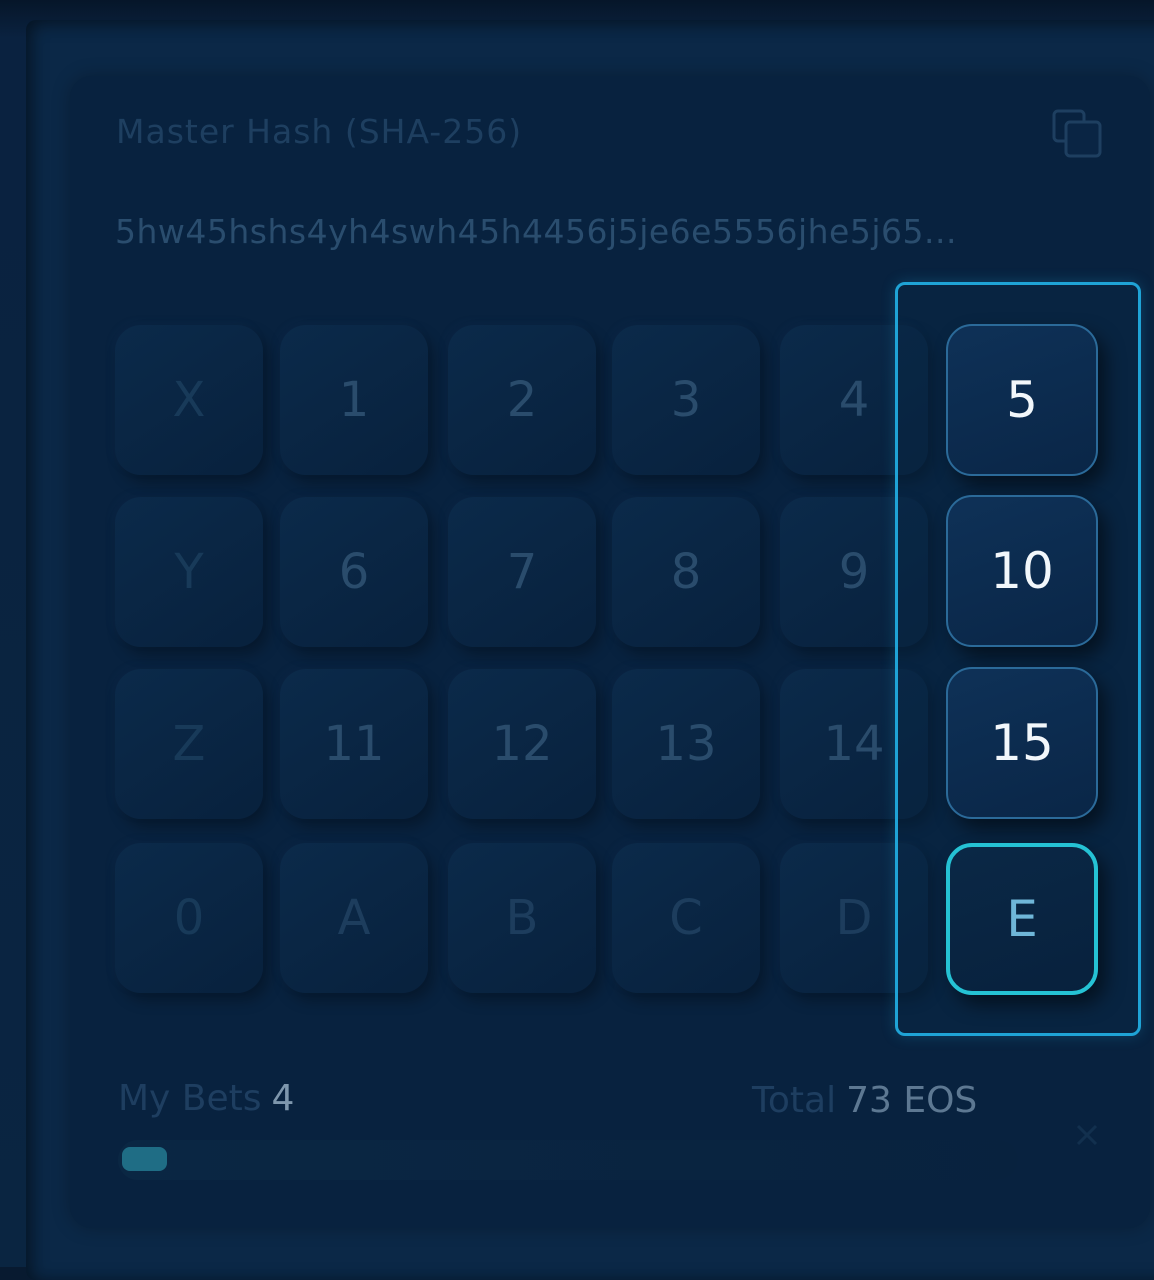 The width and height of the screenshot is (1154, 1280). I want to click on close-icon, so click(1087, 1135).